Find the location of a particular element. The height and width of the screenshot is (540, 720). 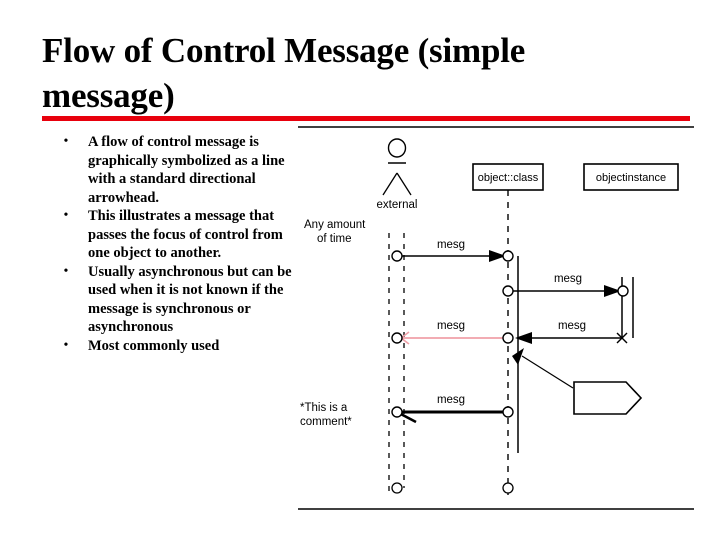

m2-source-endpoint is located at coordinates (508, 291).